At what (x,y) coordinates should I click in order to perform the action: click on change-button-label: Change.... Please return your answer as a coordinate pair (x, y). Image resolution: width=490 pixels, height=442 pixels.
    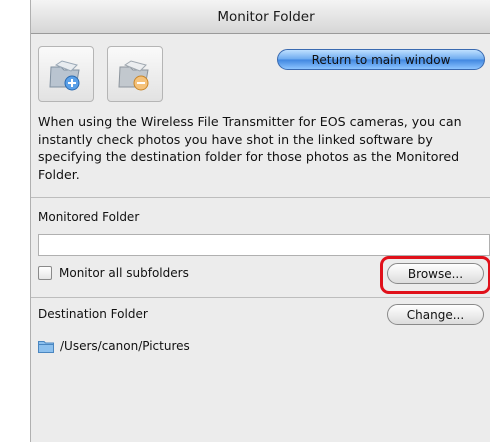
    Looking at the image, I should click on (435, 314).